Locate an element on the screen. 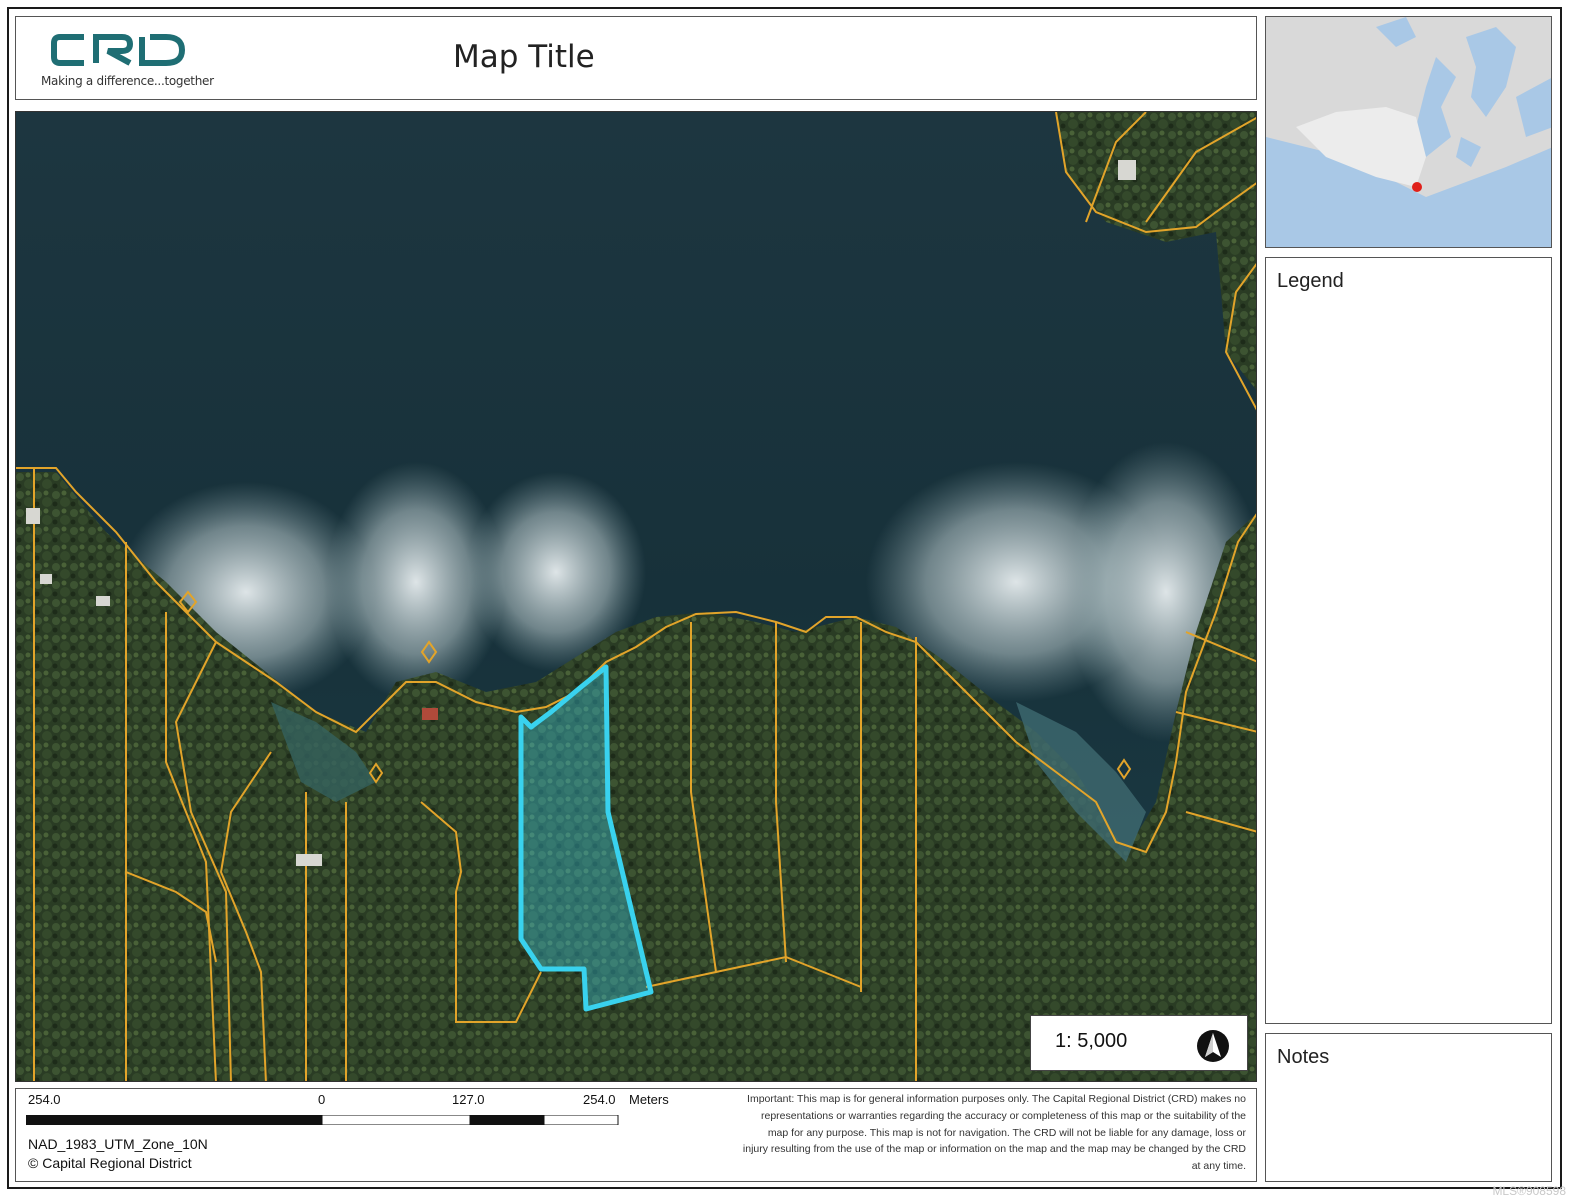  scale-bar is located at coordinates (322, 1120).